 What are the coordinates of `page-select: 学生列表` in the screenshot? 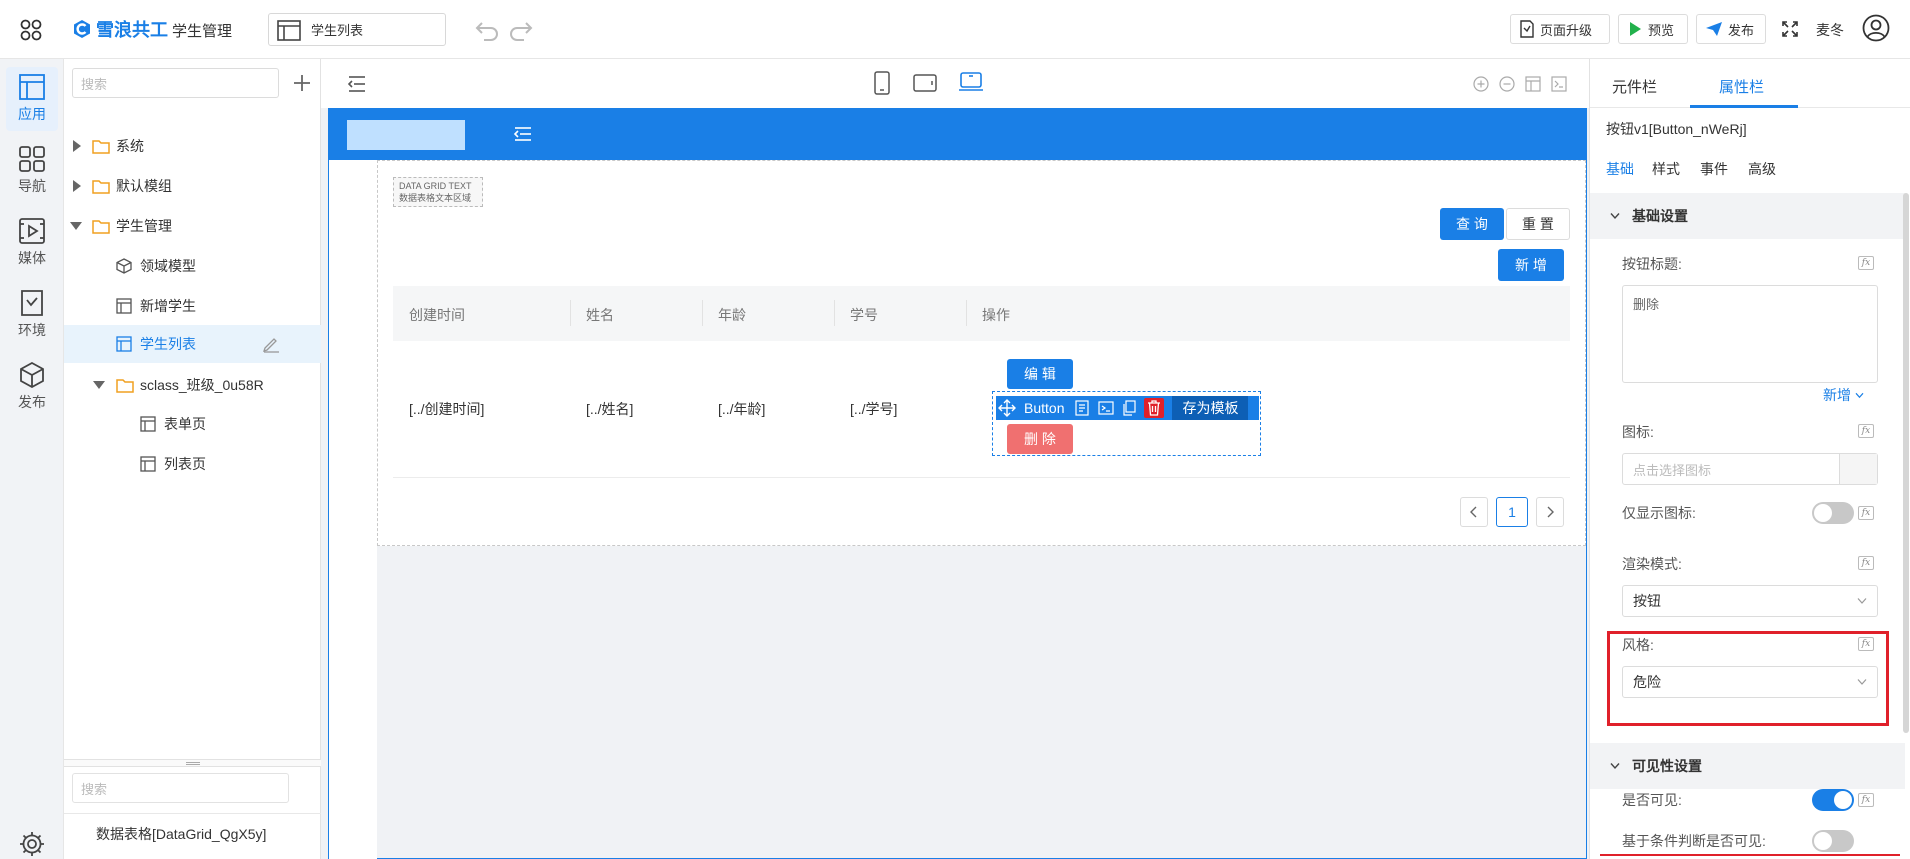 It's located at (357, 29).